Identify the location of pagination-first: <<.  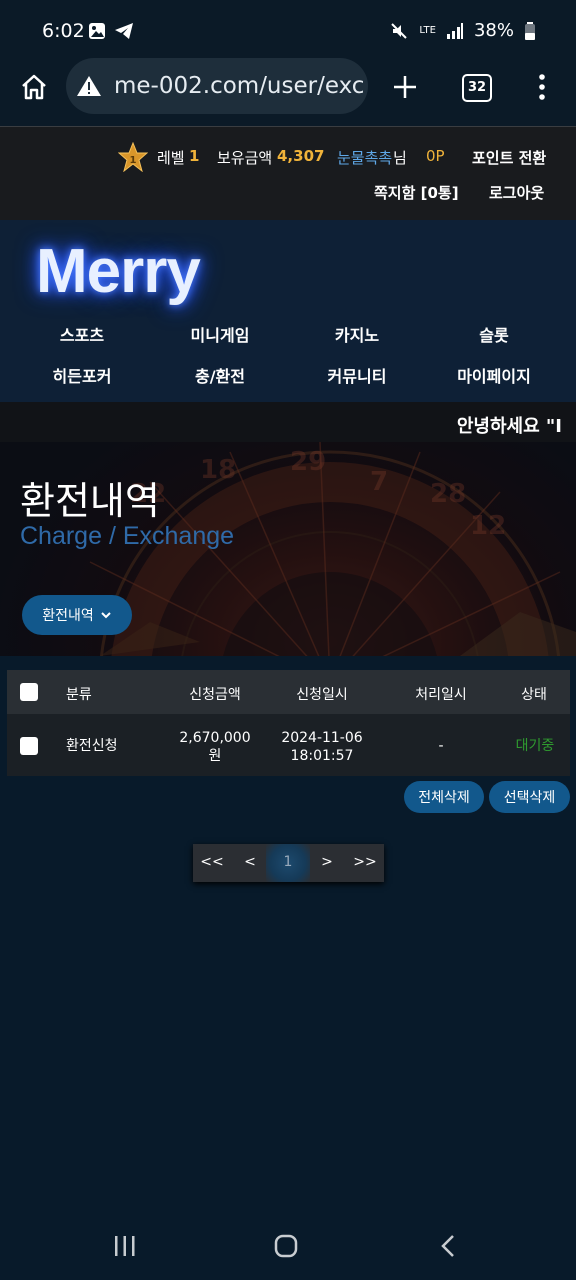
(212, 862).